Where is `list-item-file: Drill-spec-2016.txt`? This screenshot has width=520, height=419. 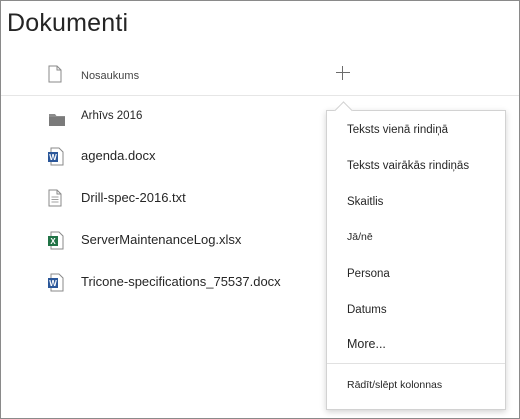
list-item-file: Drill-spec-2016.txt is located at coordinates (161, 198).